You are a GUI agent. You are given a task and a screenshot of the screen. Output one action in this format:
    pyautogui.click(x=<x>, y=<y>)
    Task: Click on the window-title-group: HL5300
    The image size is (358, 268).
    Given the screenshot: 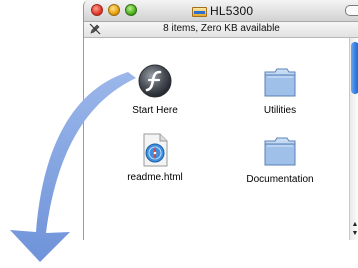 What is the action you would take?
    pyautogui.click(x=222, y=10)
    